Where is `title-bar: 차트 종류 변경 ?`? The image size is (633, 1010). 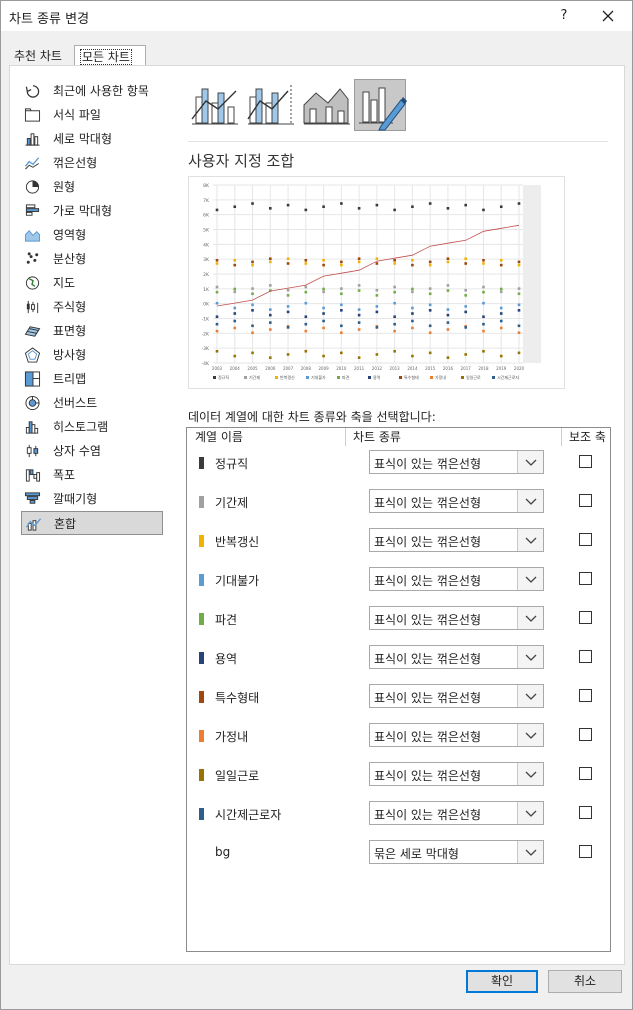
title-bar: 차트 종류 변경 ? is located at coordinates (316, 16).